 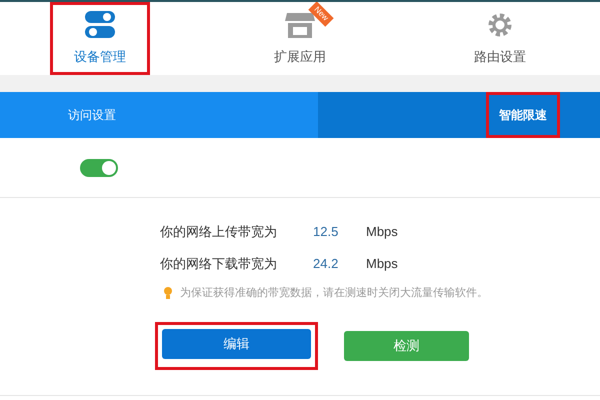 I want to click on toggles-icon, so click(x=100, y=24).